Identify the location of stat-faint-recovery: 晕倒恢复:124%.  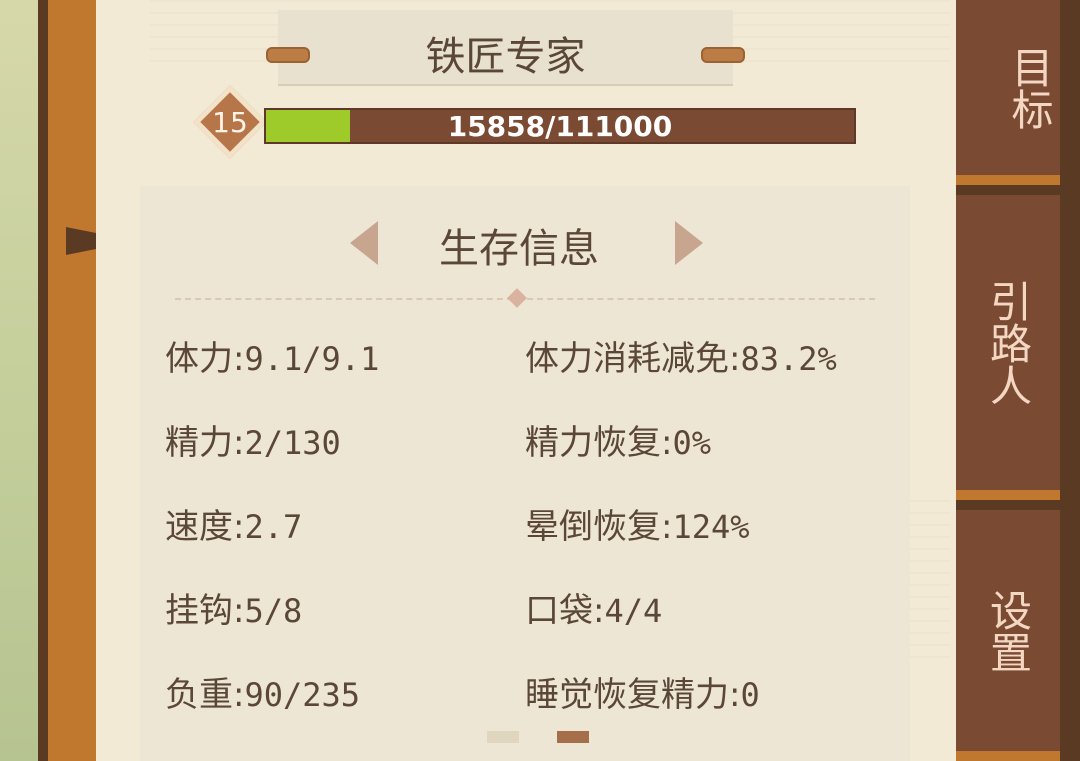
(715, 523).